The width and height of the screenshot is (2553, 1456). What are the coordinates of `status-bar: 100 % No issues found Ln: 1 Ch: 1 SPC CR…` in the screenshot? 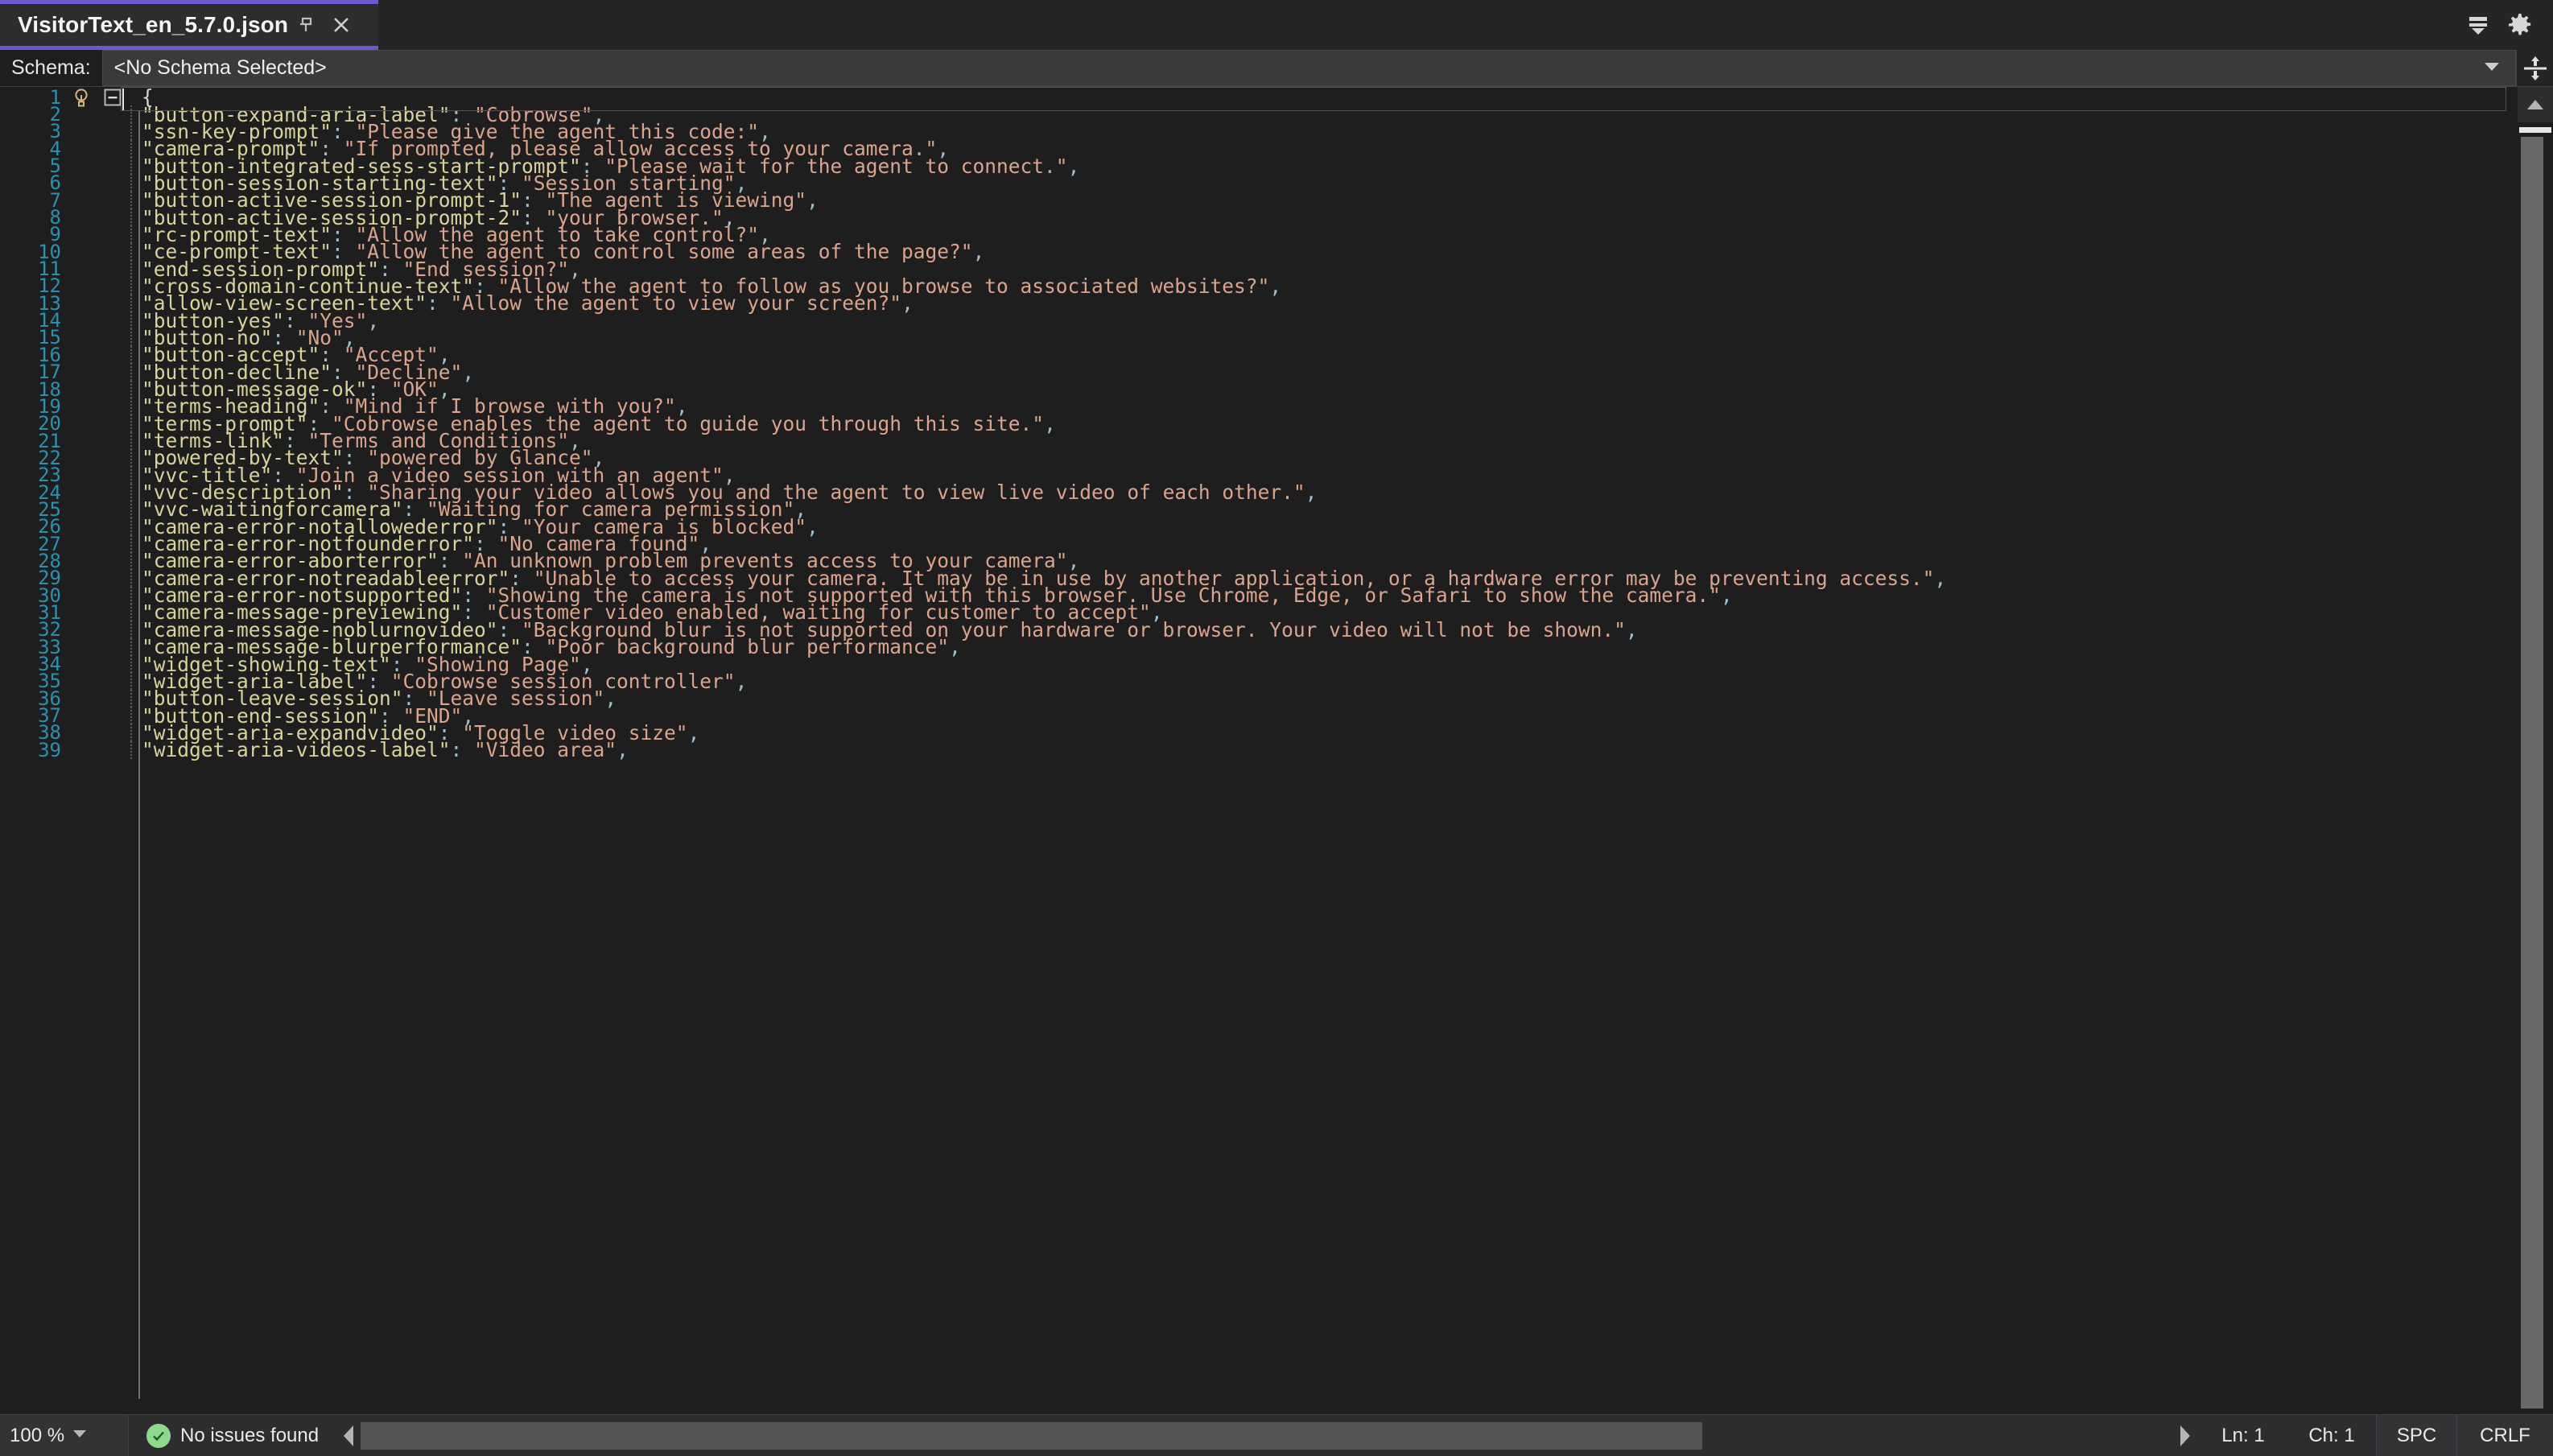 It's located at (1276, 1435).